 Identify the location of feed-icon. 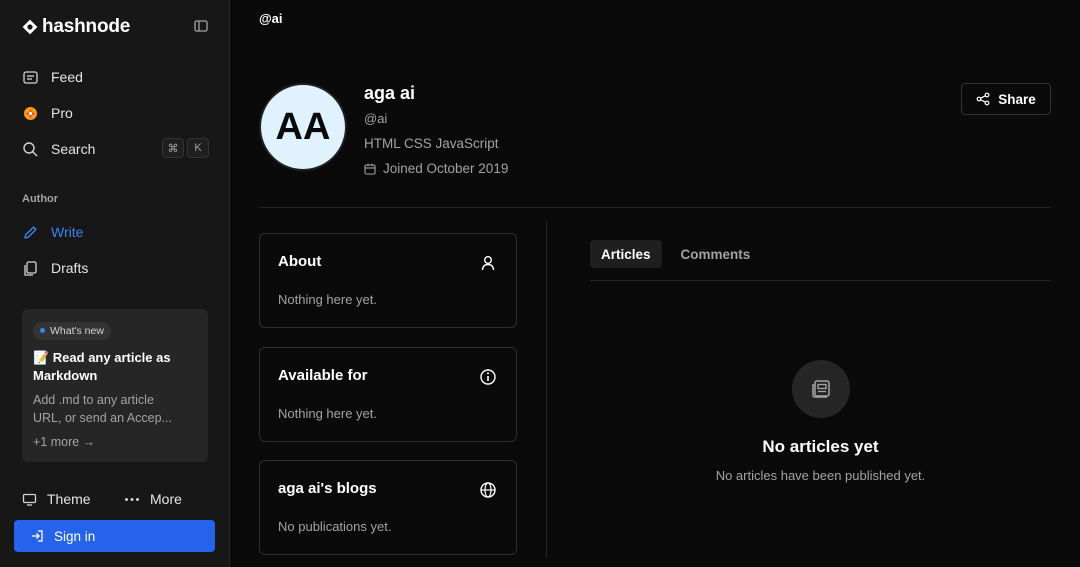
(30, 77).